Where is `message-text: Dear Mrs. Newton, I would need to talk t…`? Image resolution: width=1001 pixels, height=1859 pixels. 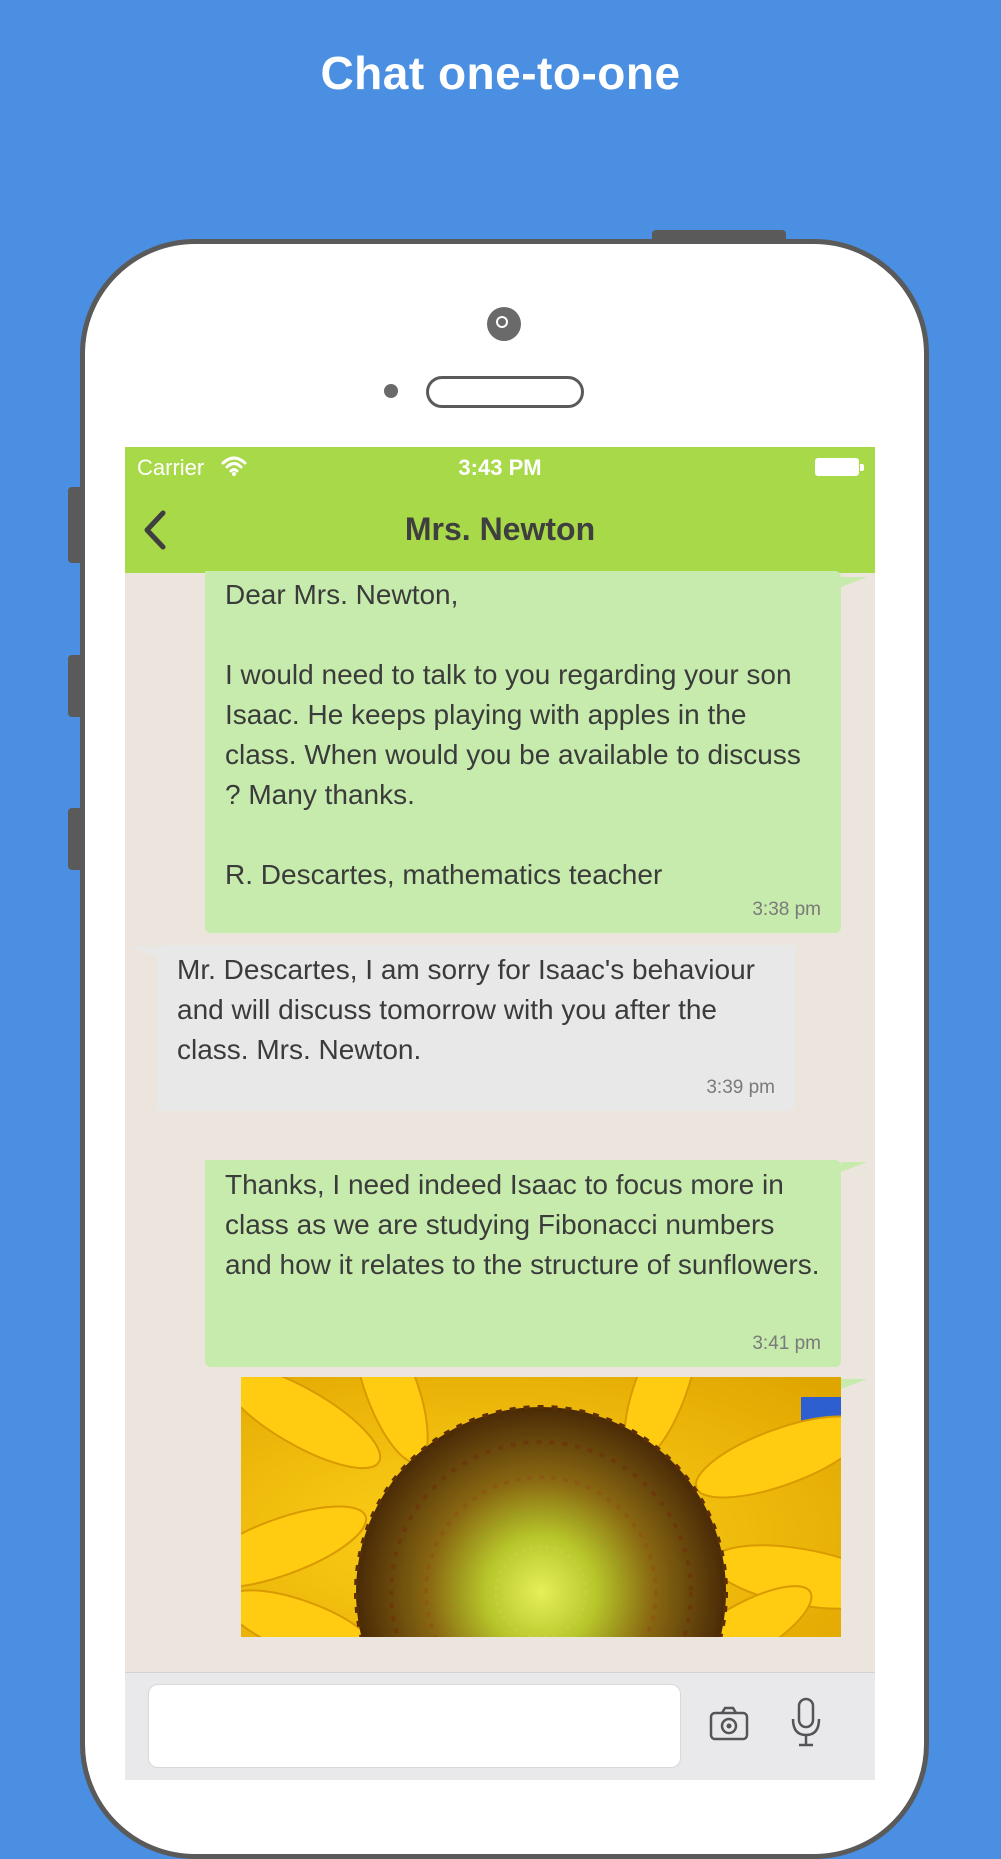 message-text: Dear Mrs. Newton, I would need to talk t… is located at coordinates (513, 734).